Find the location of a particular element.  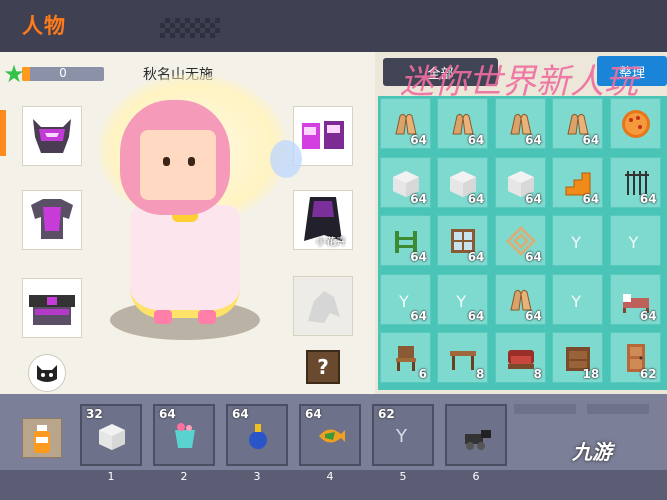

mount-placeholder-icon is located at coordinates (324, 307).